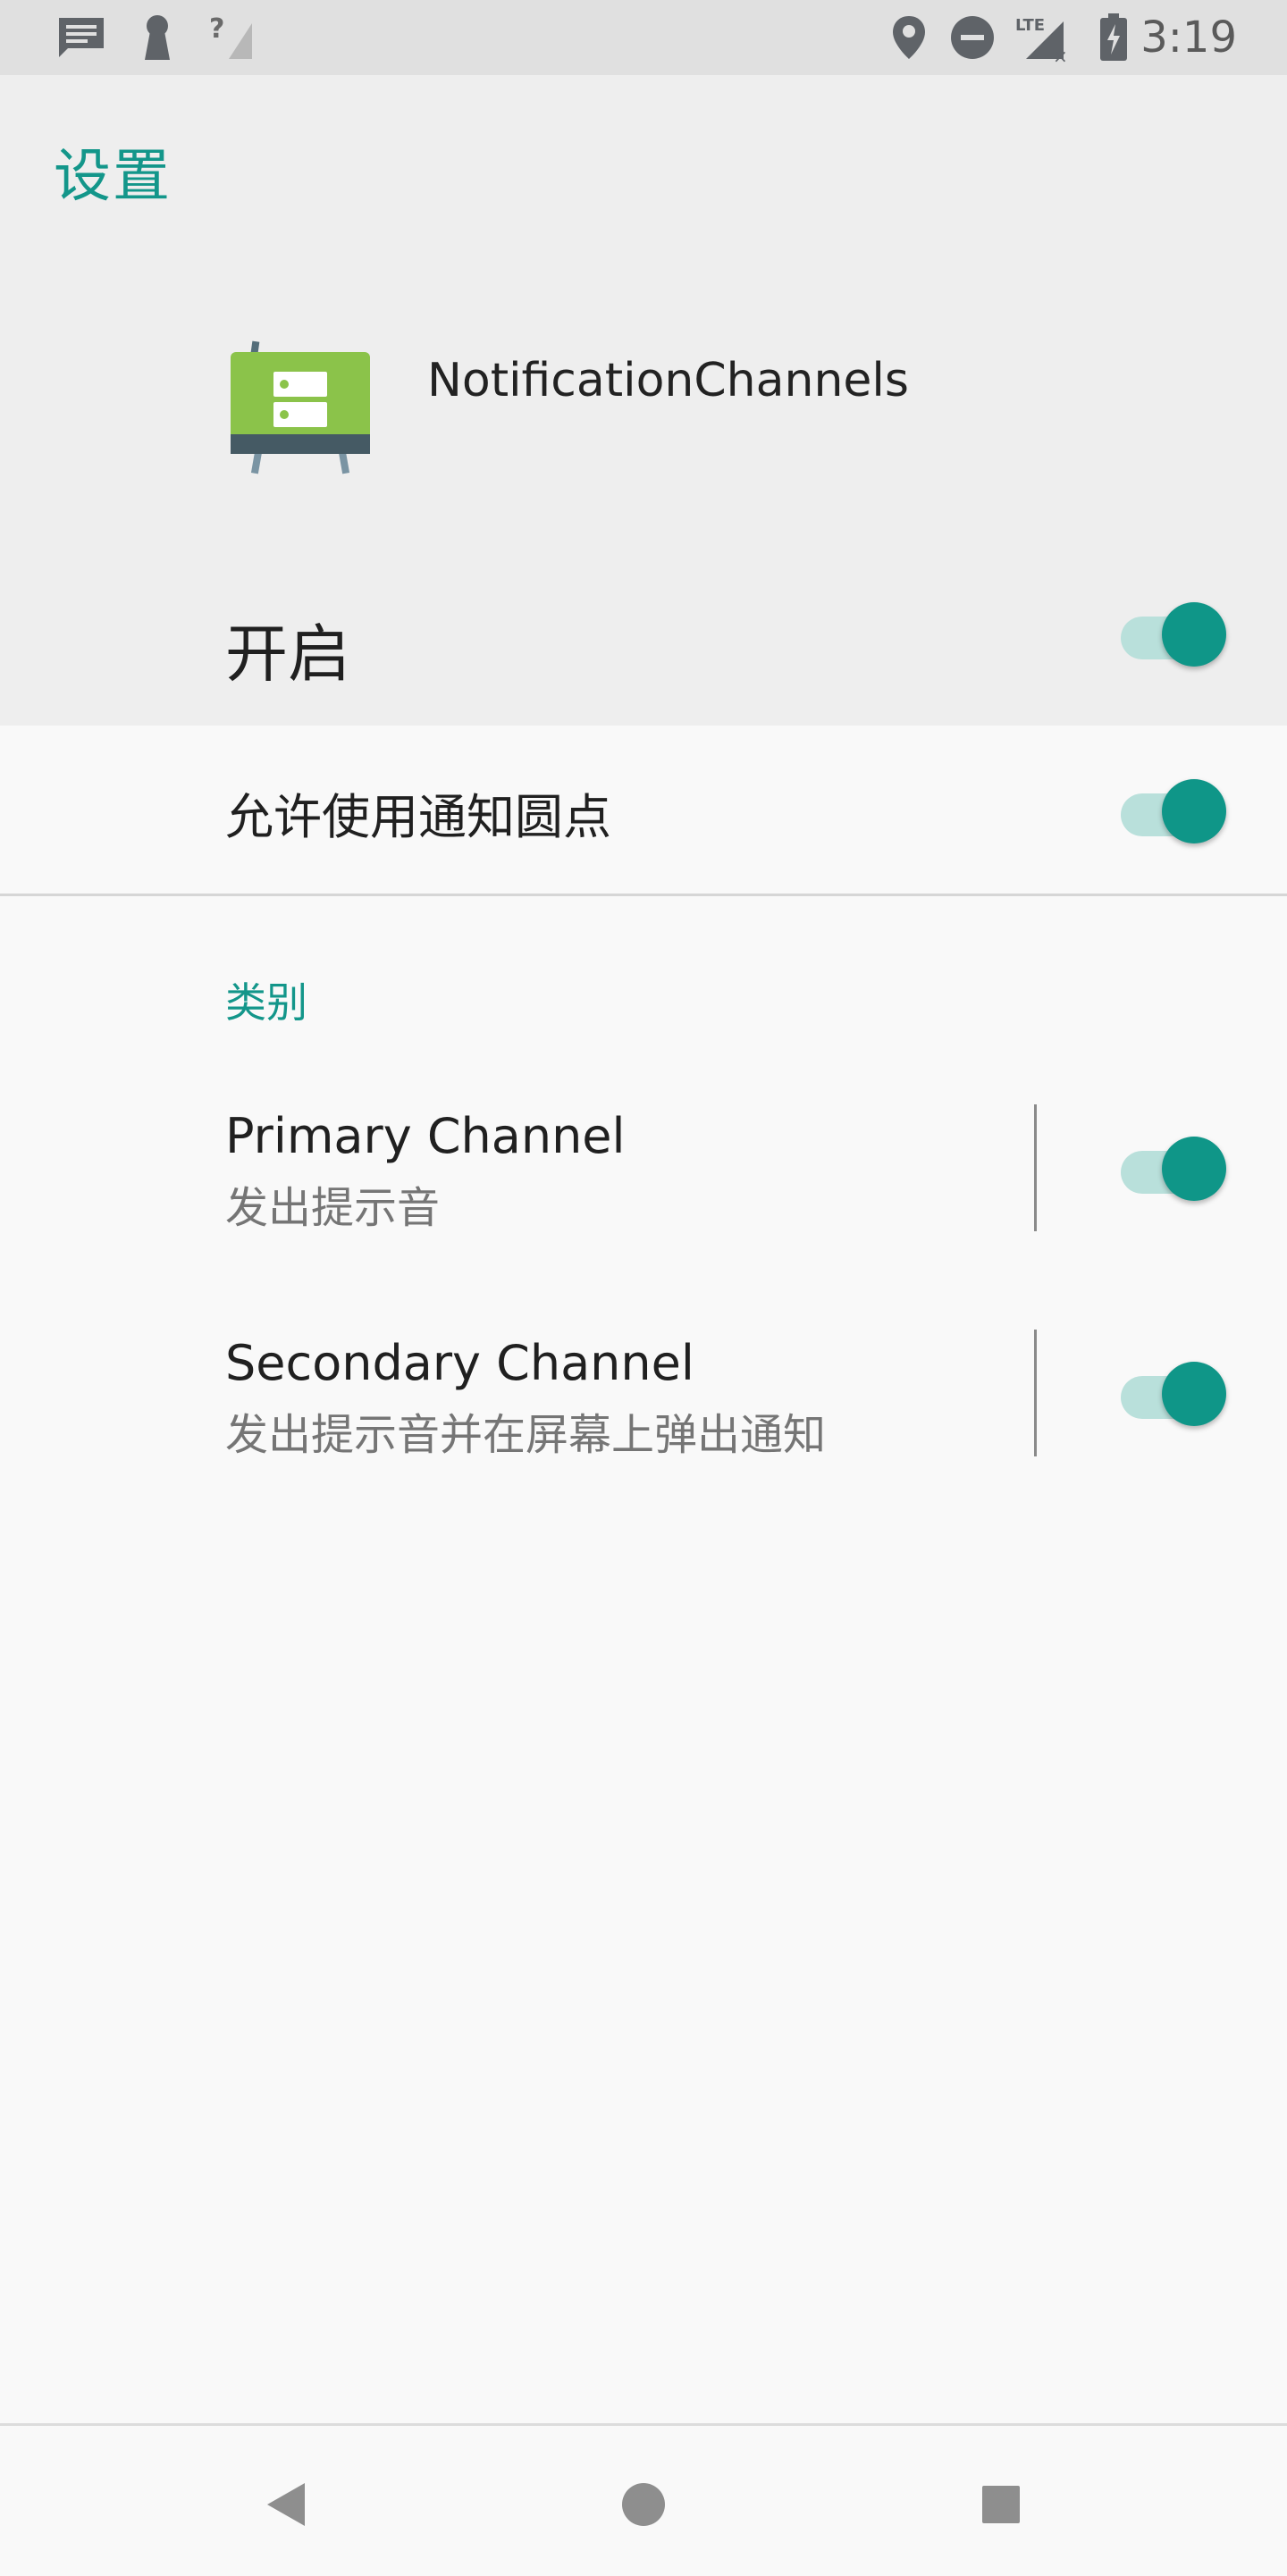  What do you see at coordinates (1030, 25) in the screenshot?
I see `lte-label: LTE` at bounding box center [1030, 25].